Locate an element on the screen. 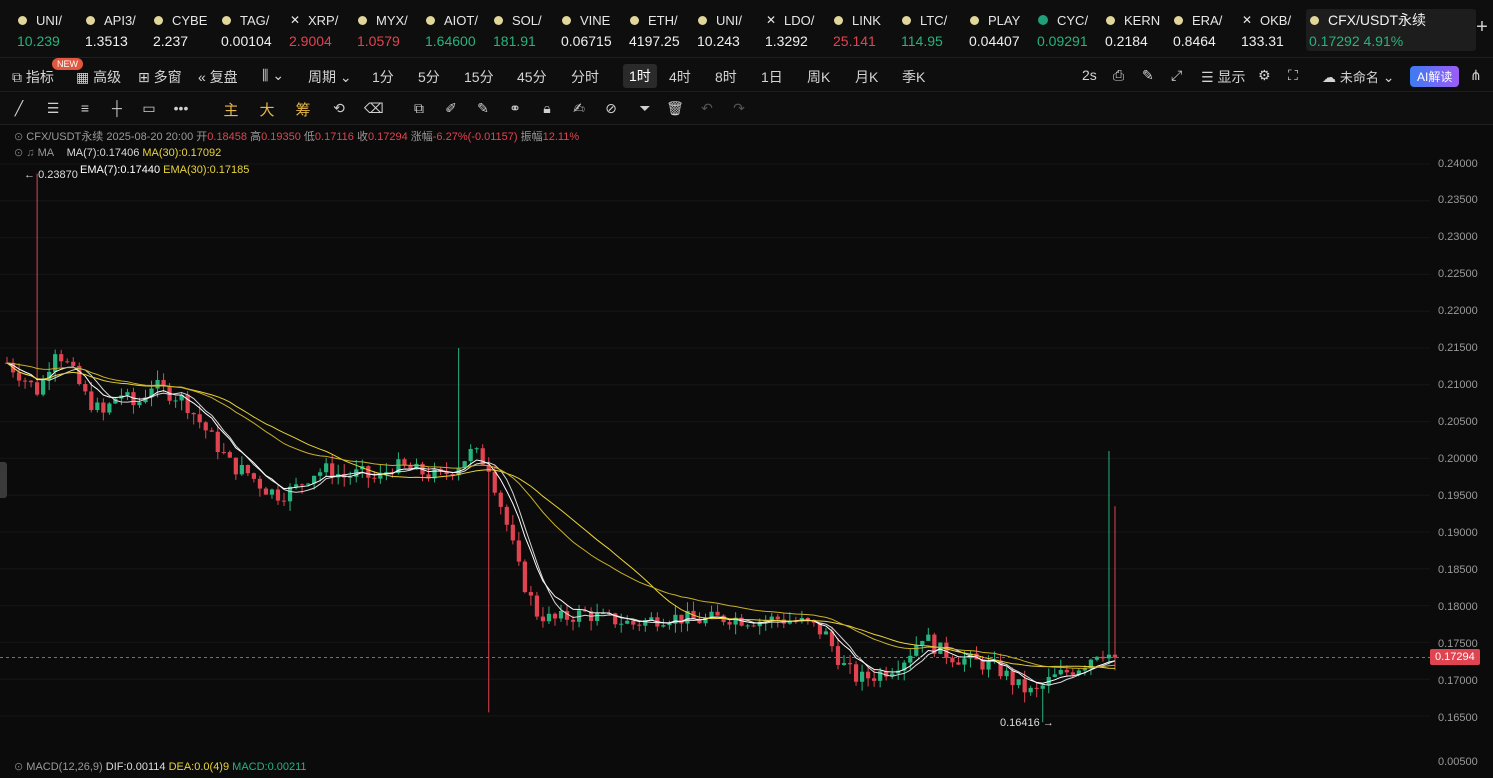  refresh-rate: 2s is located at coordinates (1089, 75).